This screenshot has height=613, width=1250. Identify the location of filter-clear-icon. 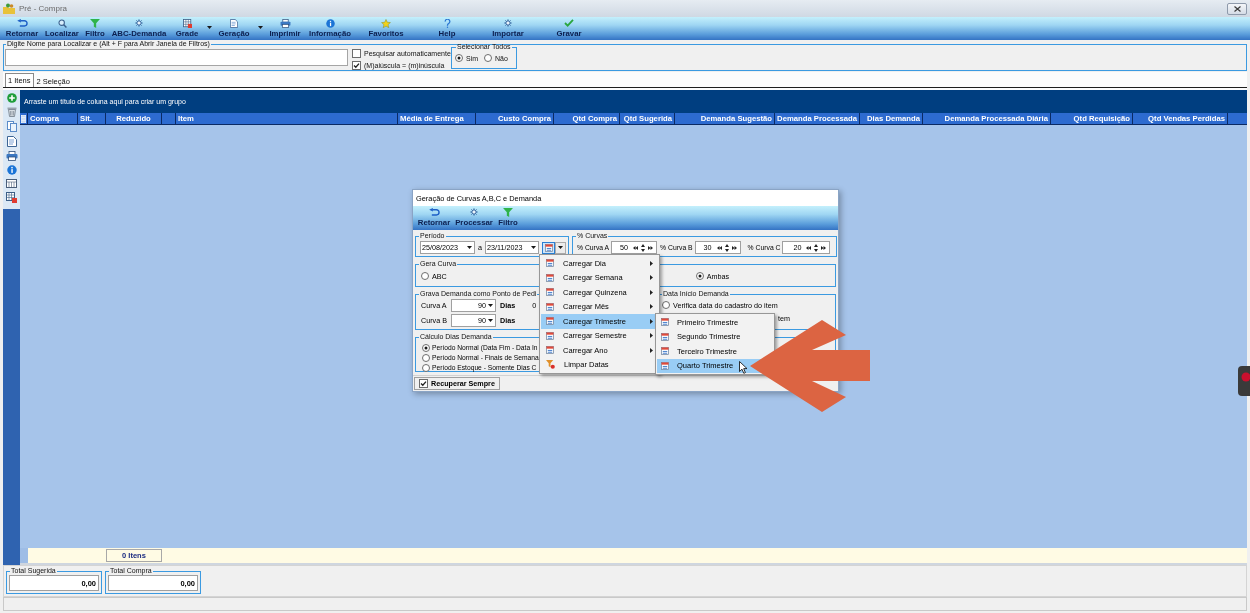
(550, 365).